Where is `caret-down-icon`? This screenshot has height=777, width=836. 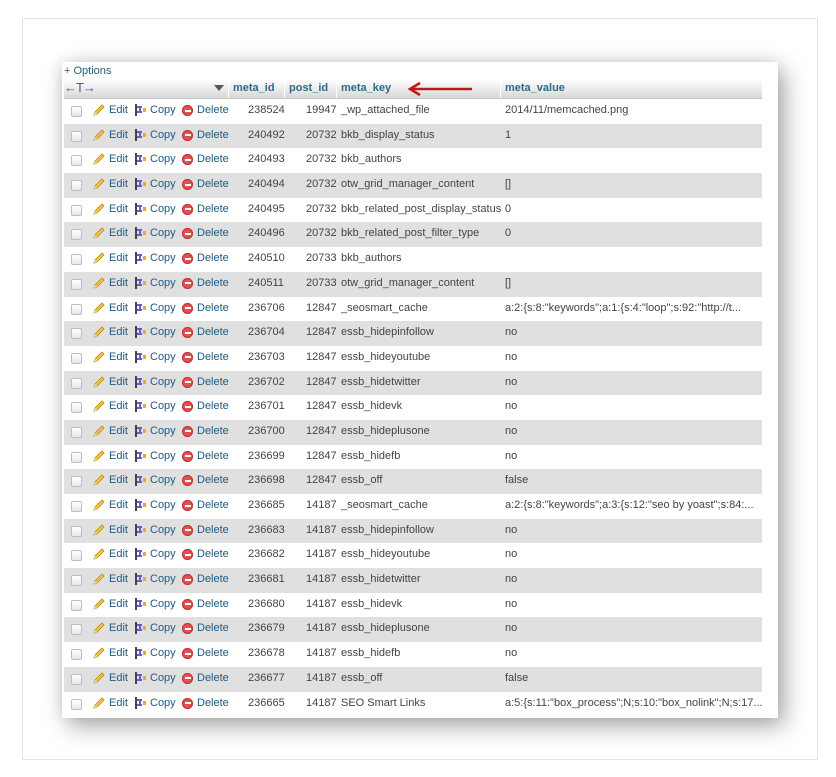 caret-down-icon is located at coordinates (219, 88).